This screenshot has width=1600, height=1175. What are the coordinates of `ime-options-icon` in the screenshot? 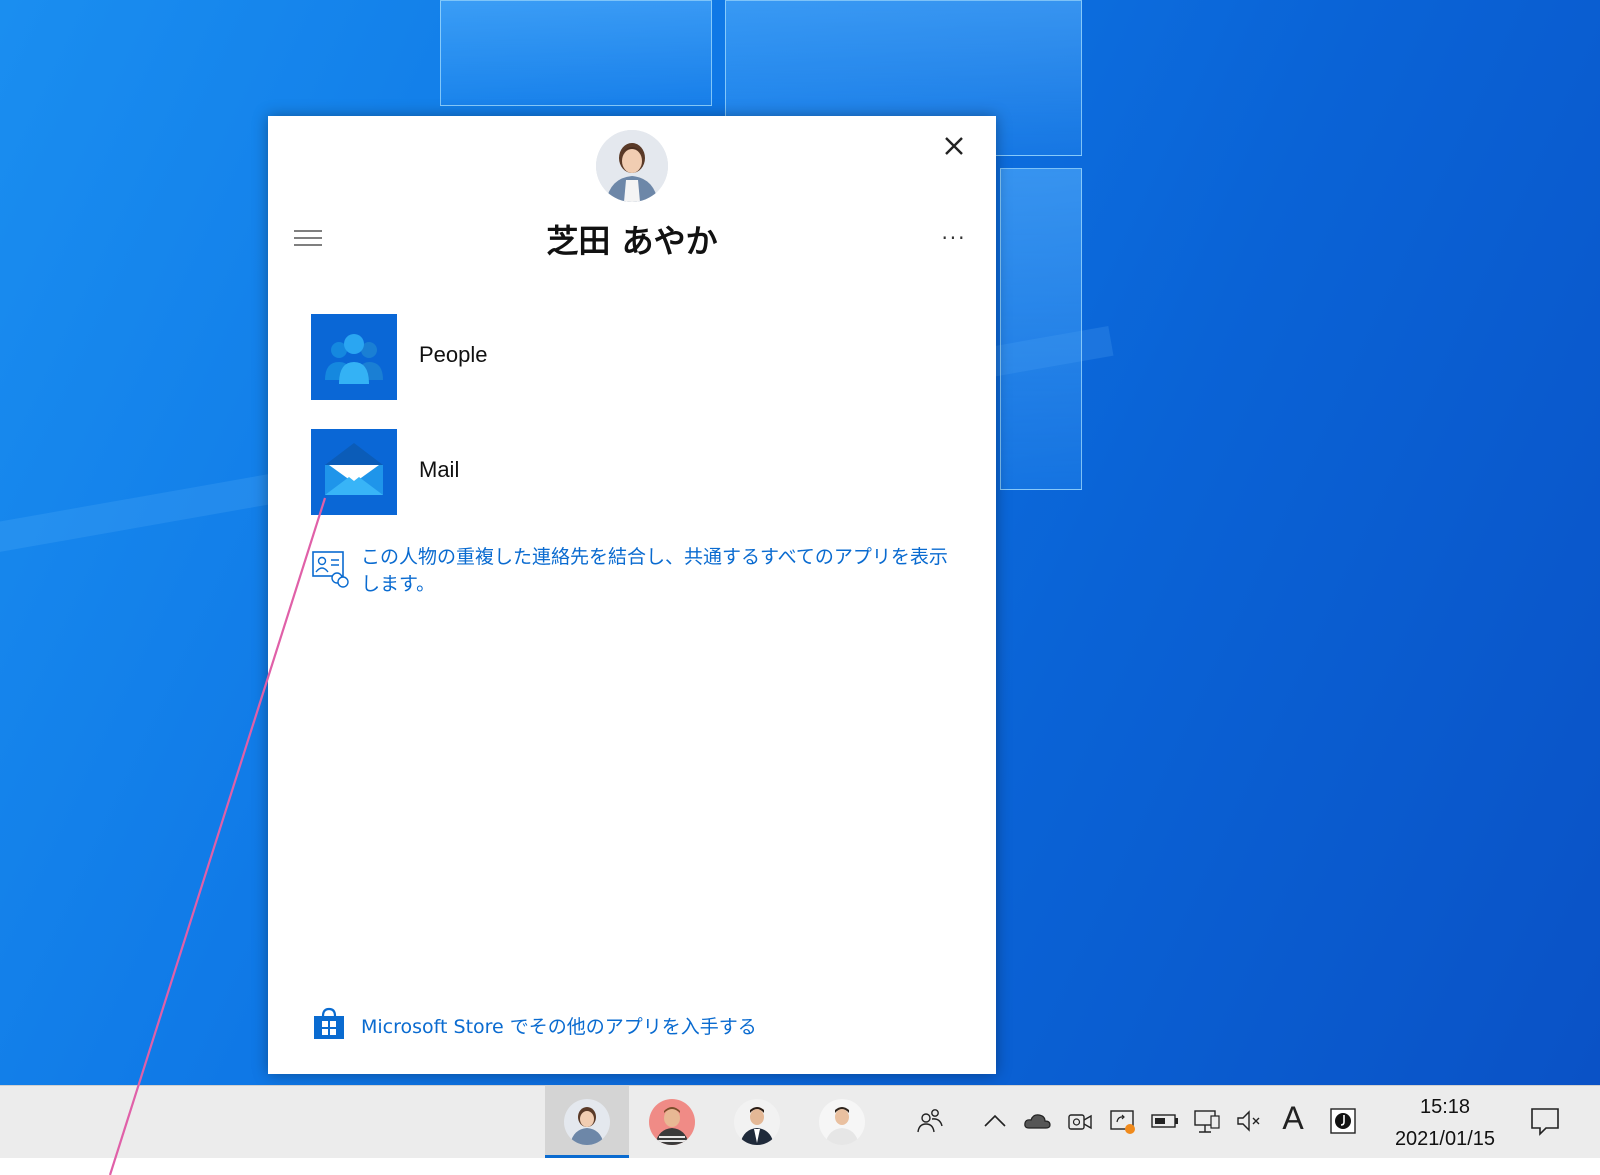 It's located at (1343, 1121).